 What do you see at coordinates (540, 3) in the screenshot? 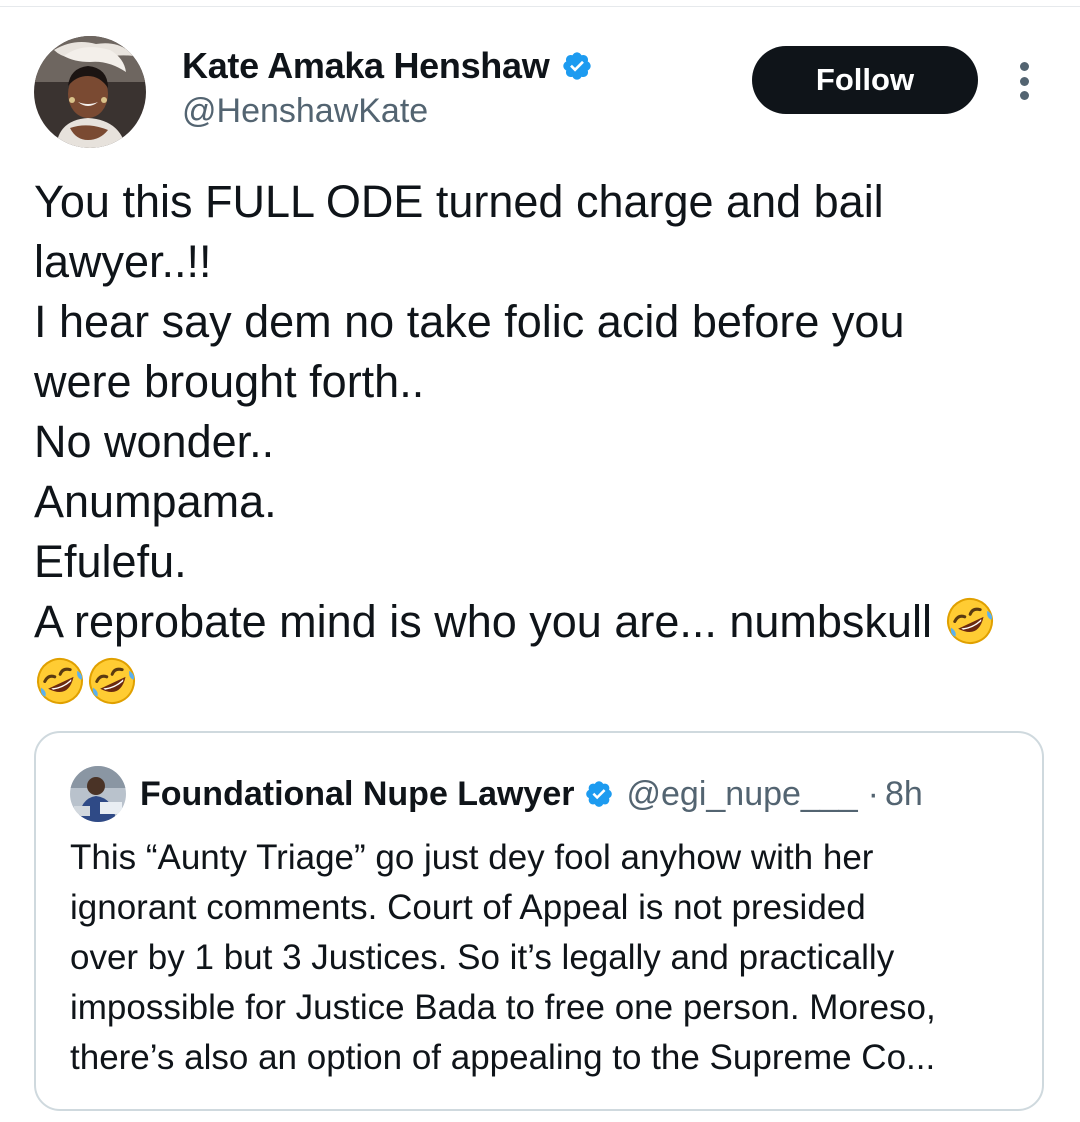
I see `top-divider` at bounding box center [540, 3].